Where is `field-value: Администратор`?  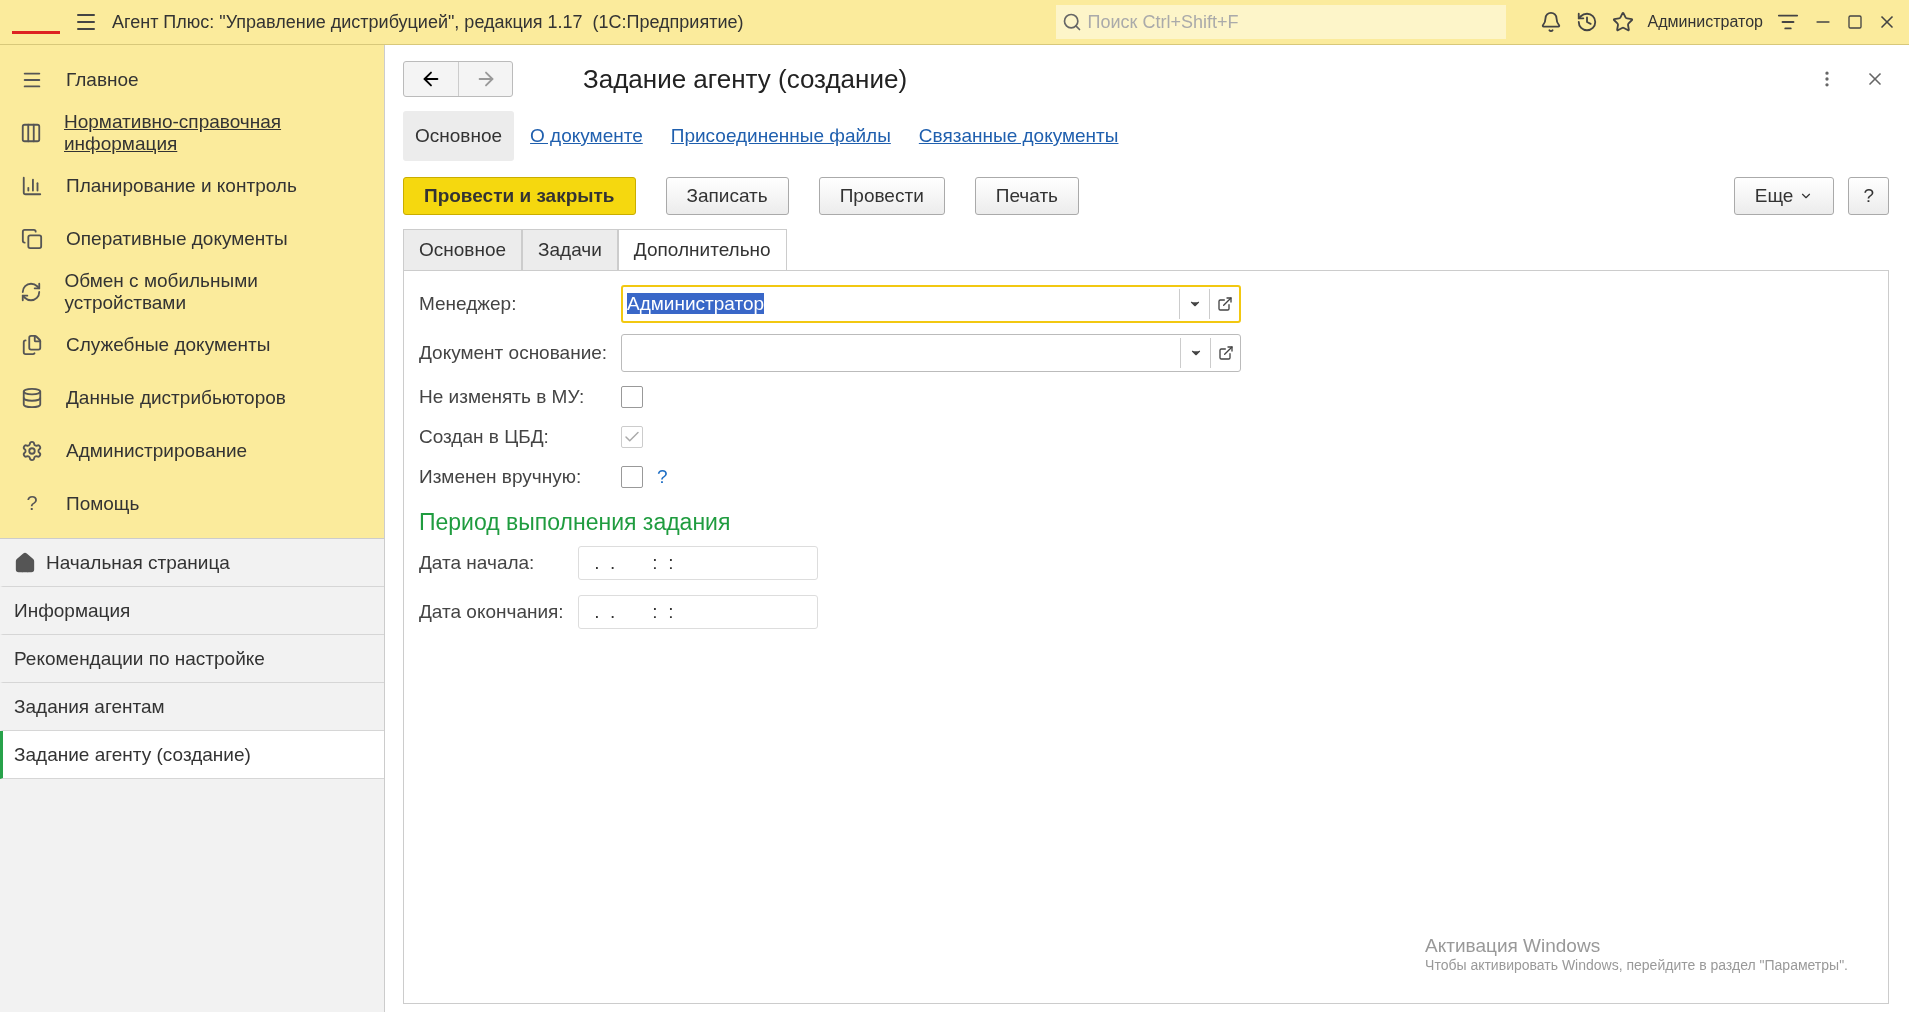 field-value: Администратор is located at coordinates (696, 303).